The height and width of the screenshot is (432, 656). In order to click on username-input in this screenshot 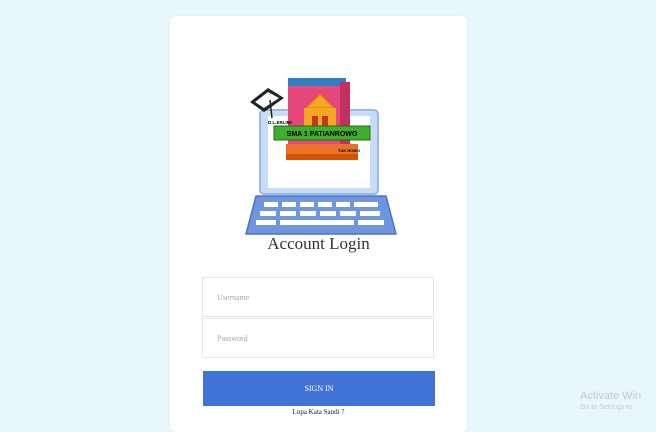, I will do `click(318, 297)`.